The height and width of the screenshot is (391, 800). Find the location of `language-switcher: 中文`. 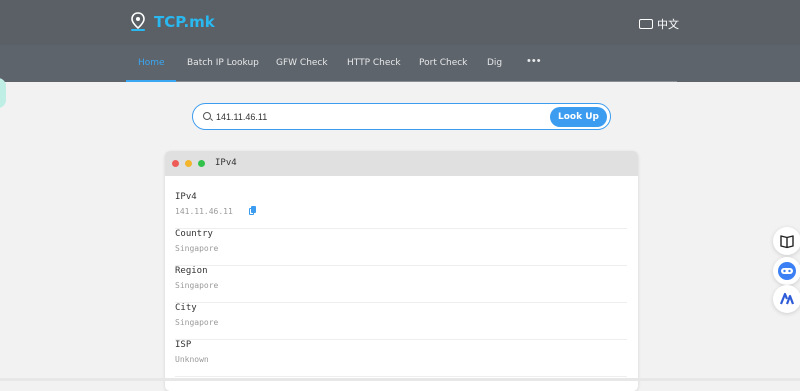

language-switcher: 中文 is located at coordinates (659, 24).